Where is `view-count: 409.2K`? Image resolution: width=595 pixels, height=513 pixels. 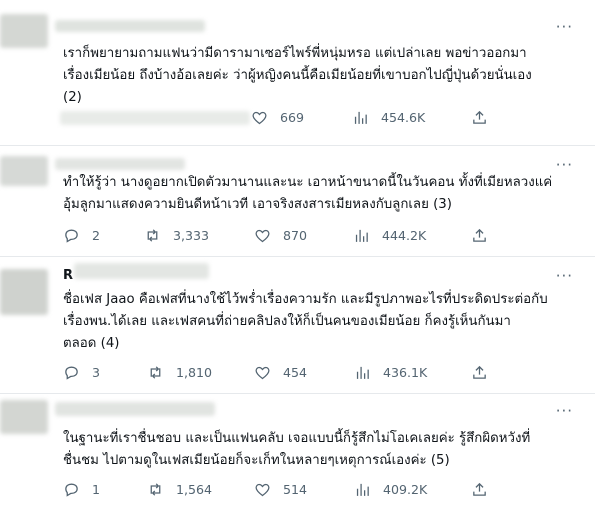 view-count: 409.2K is located at coordinates (405, 489).